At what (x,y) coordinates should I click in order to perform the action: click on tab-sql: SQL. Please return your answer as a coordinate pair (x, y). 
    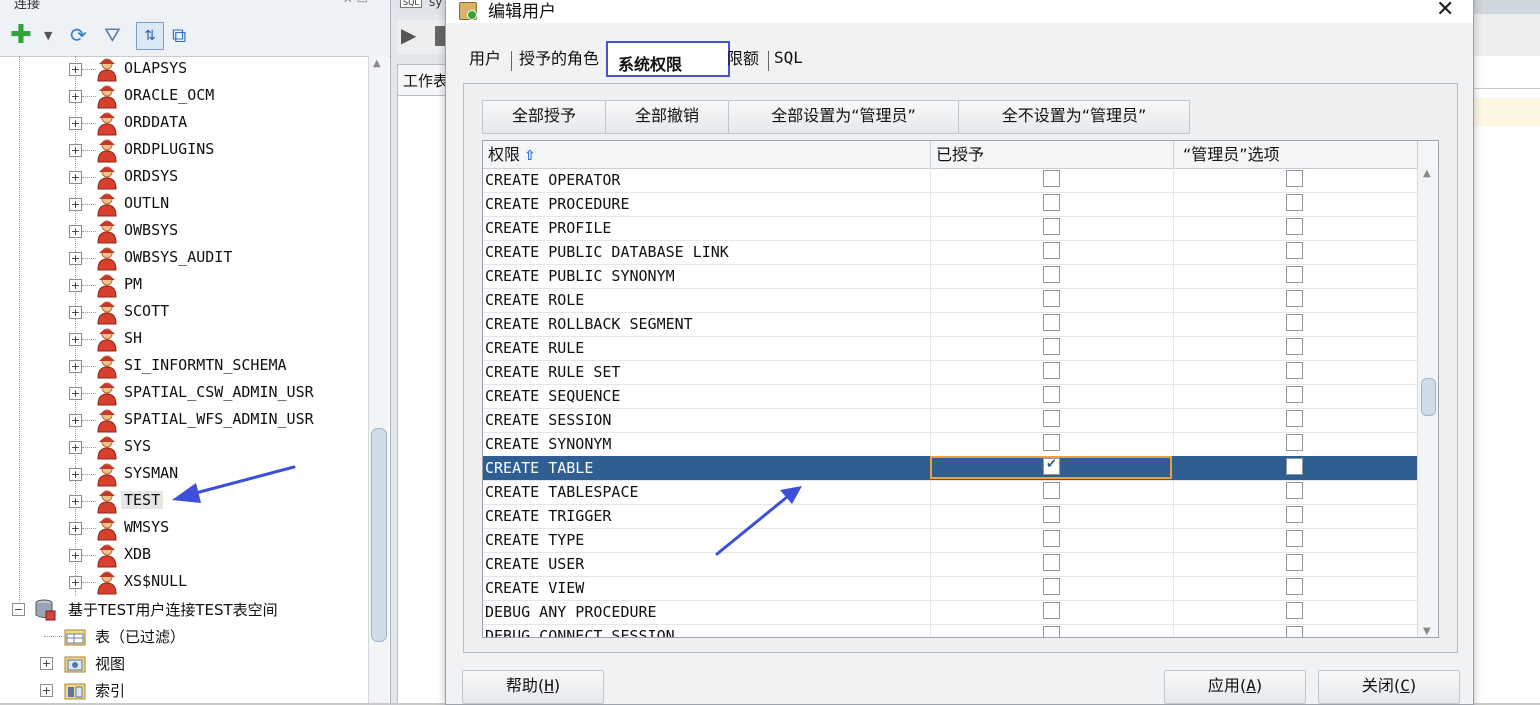
    Looking at the image, I should click on (788, 60).